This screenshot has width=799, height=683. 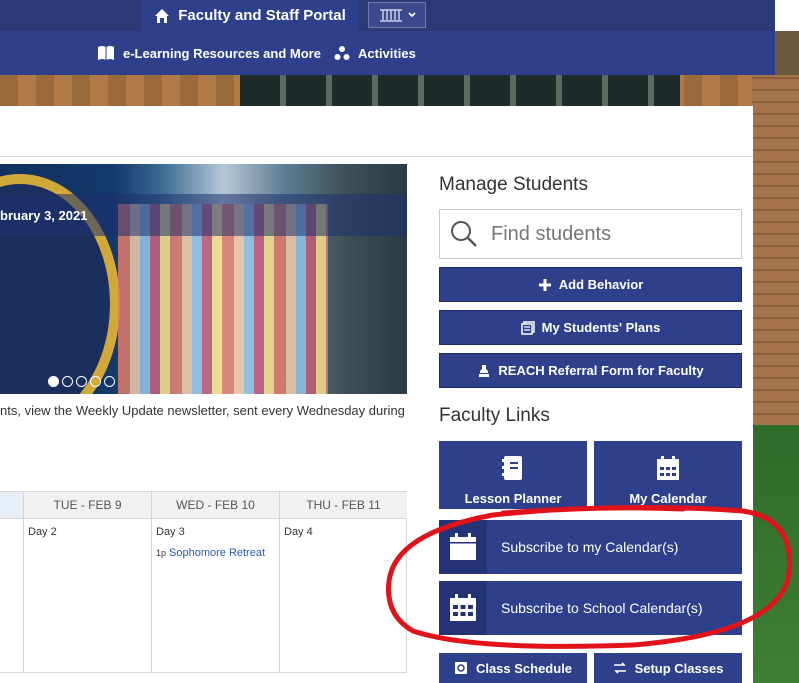 What do you see at coordinates (162, 15) in the screenshot?
I see `home-icon` at bounding box center [162, 15].